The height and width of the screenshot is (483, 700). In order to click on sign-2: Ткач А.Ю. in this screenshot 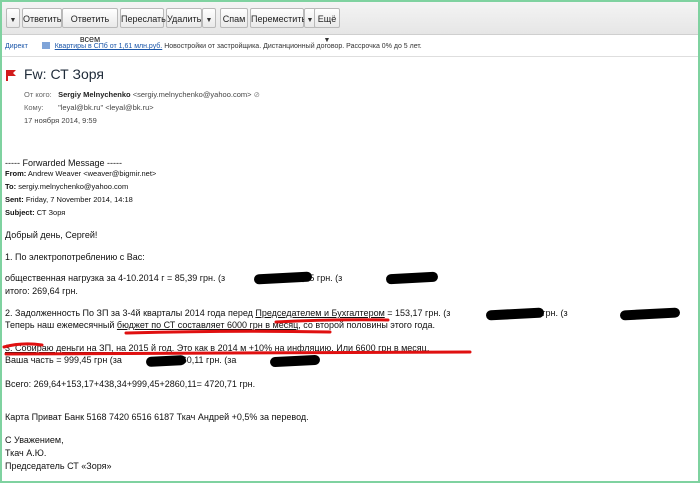, I will do `click(26, 453)`.